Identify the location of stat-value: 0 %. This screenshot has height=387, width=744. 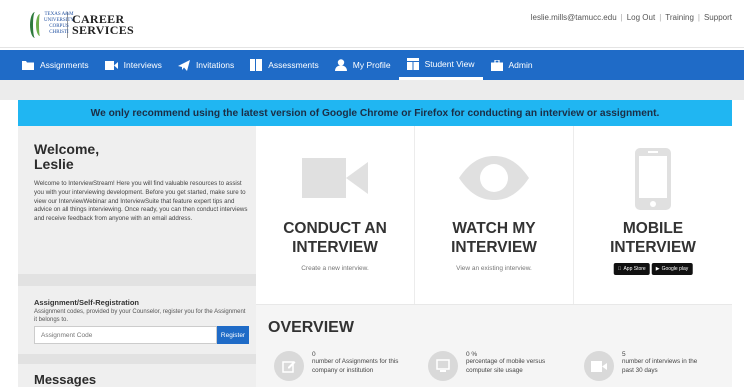
(472, 354).